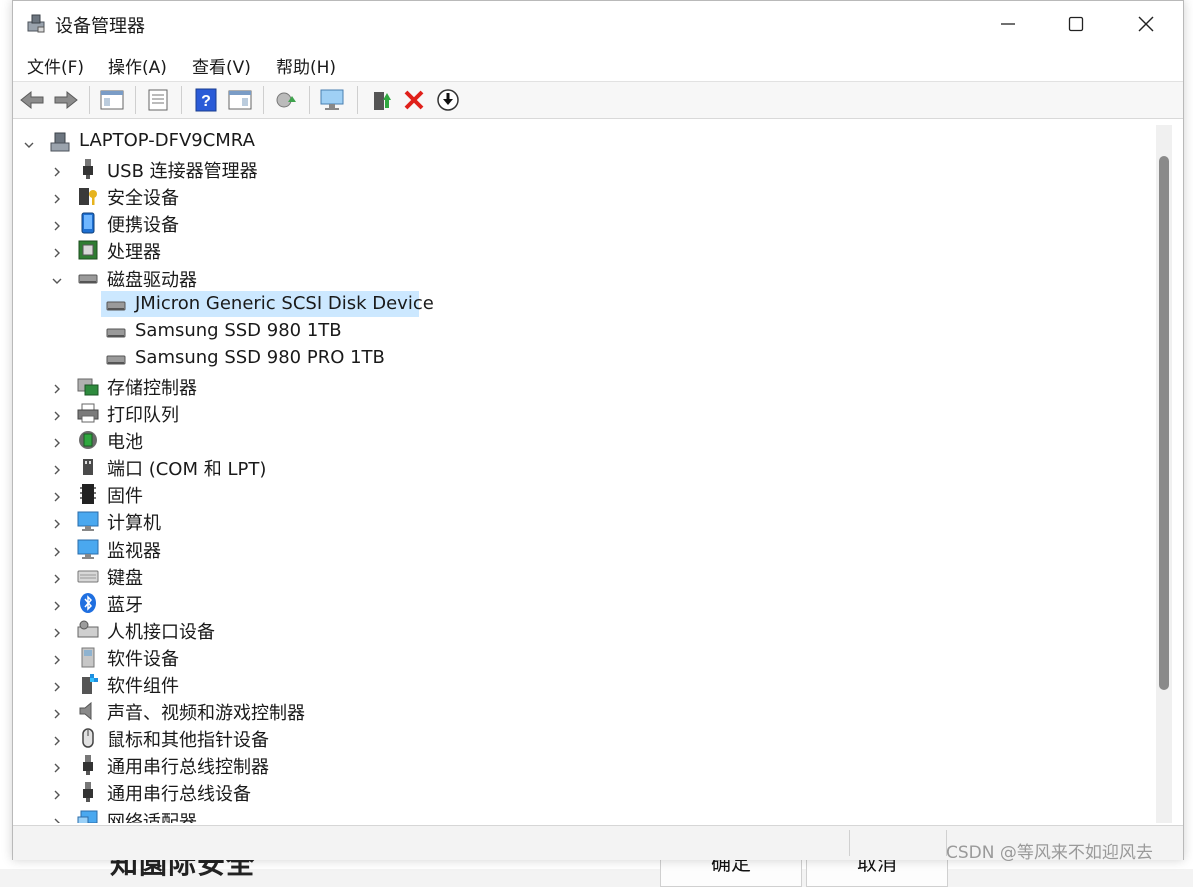 This screenshot has height=887, width=1193. I want to click on category-label: 磁盘驱动器, so click(152, 279).